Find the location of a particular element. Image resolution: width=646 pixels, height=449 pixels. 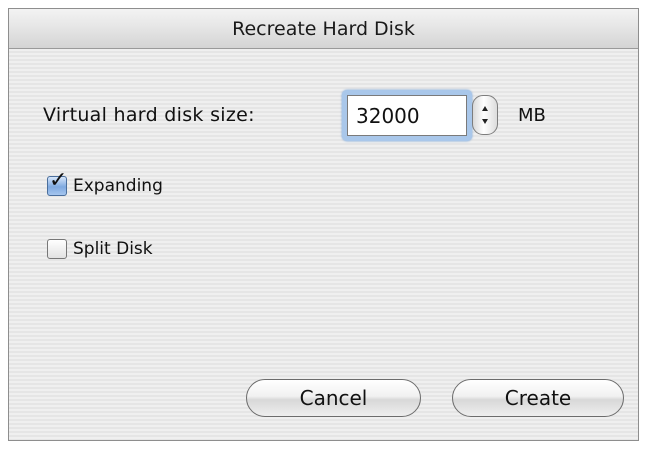

expanding-checkbox: ✓ is located at coordinates (57, 183).